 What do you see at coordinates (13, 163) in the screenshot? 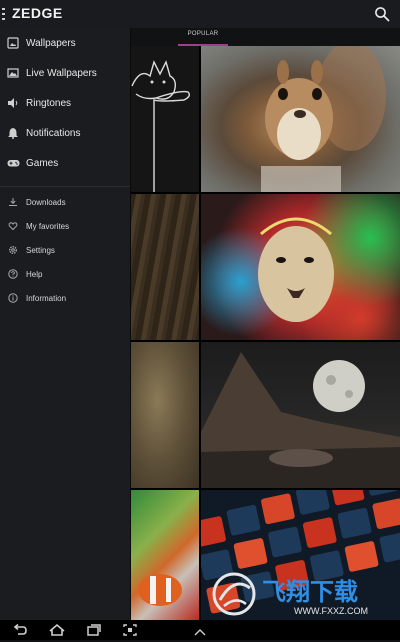
I see `gamepad-icon` at bounding box center [13, 163].